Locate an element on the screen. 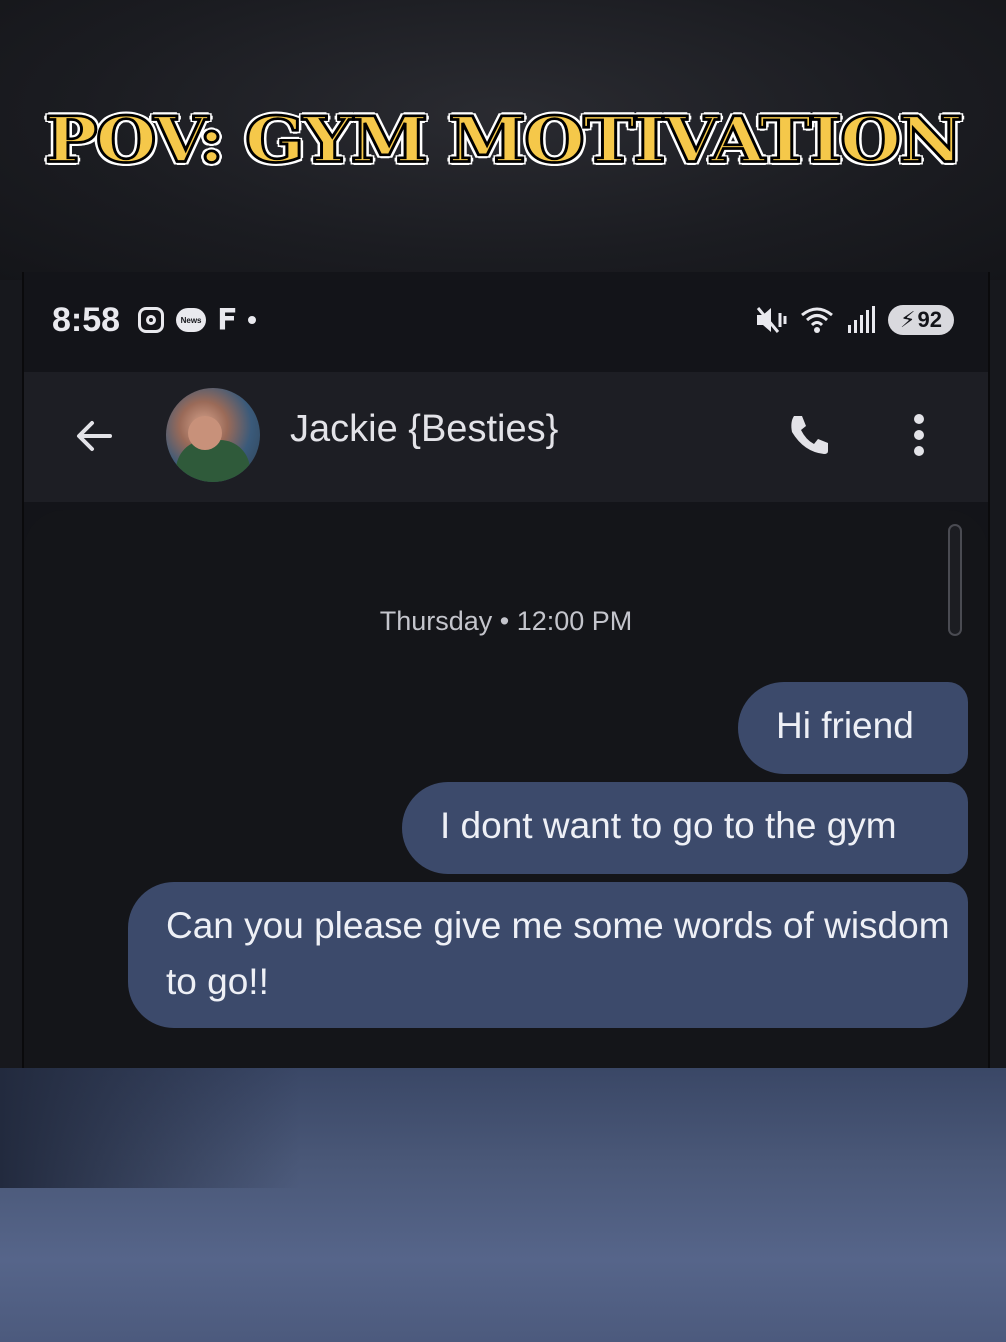 The image size is (1006, 1342). battery-indicator: ⚡ 92 is located at coordinates (921, 320).